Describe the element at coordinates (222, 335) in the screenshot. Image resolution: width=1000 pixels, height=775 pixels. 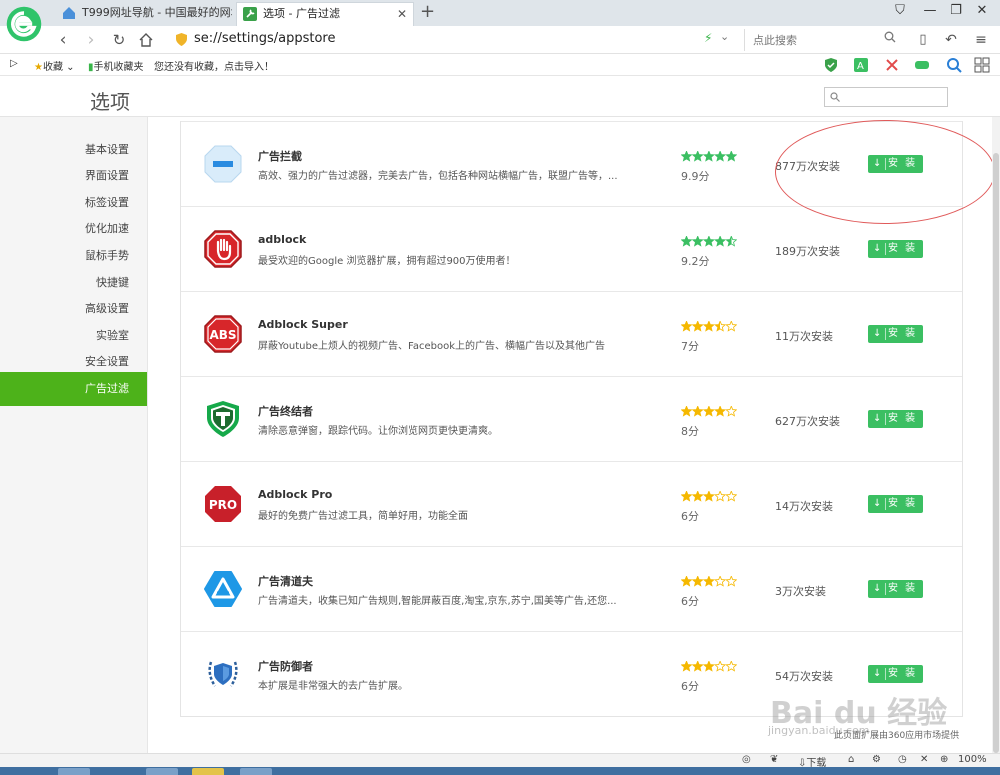
I see `svg-text: ABS` at that location.